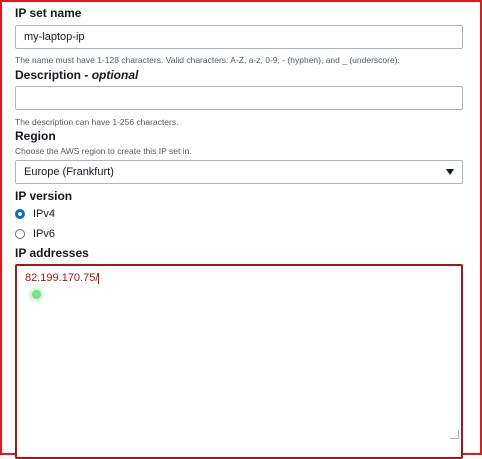 The width and height of the screenshot is (482, 459). Describe the element at coordinates (69, 172) in the screenshot. I see `region-selected-value: Europe (Frankfurt)` at that location.